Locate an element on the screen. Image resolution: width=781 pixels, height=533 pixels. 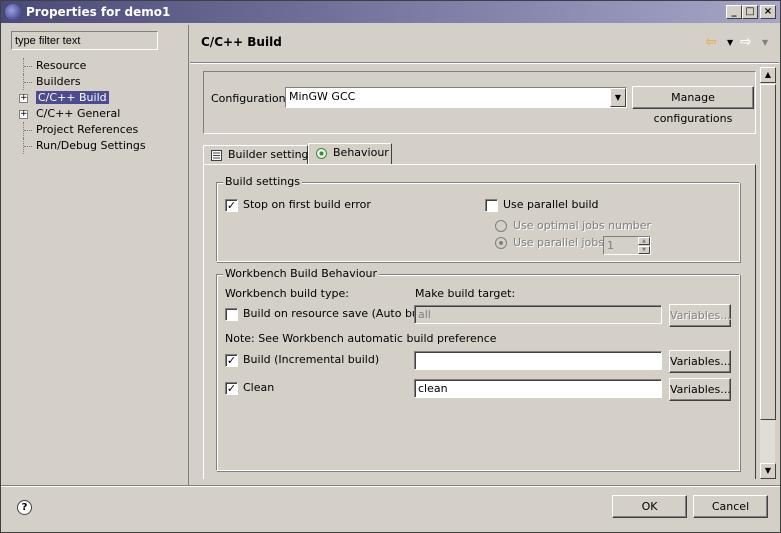
help-icon: ? is located at coordinates (24, 507).